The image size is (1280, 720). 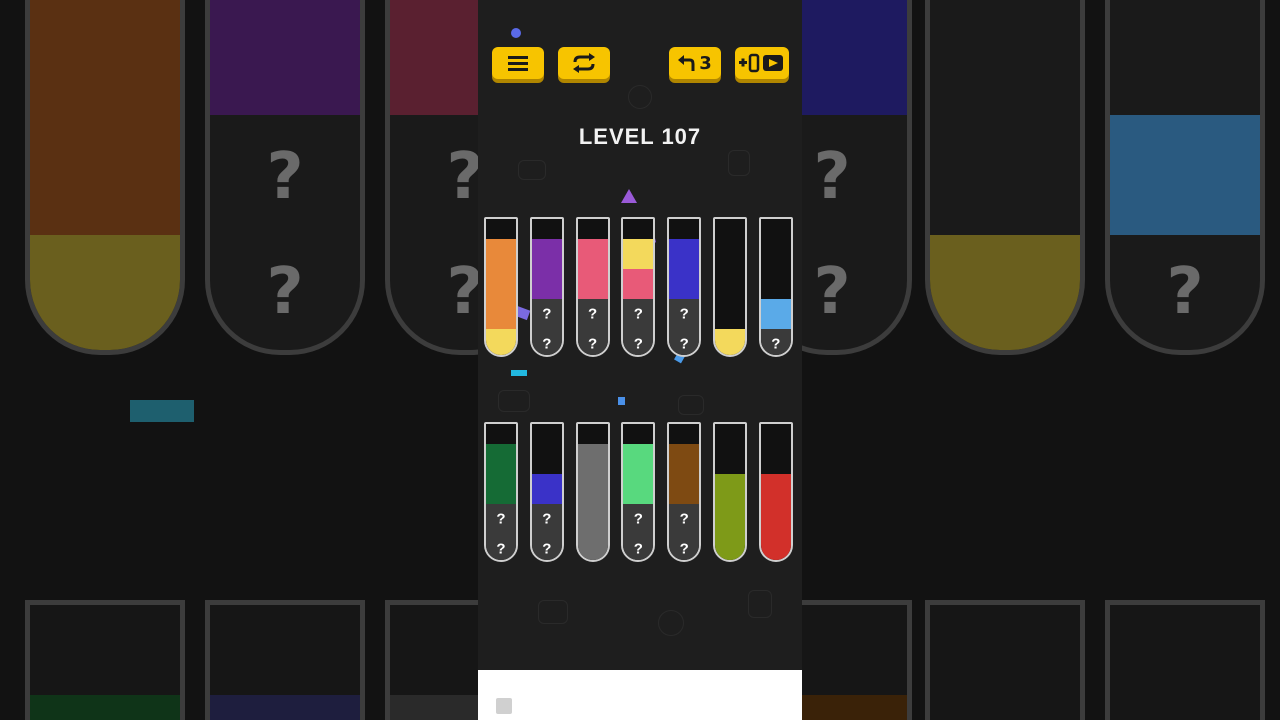 What do you see at coordinates (504, 706) in the screenshot?
I see `ad-placeholder-icon` at bounding box center [504, 706].